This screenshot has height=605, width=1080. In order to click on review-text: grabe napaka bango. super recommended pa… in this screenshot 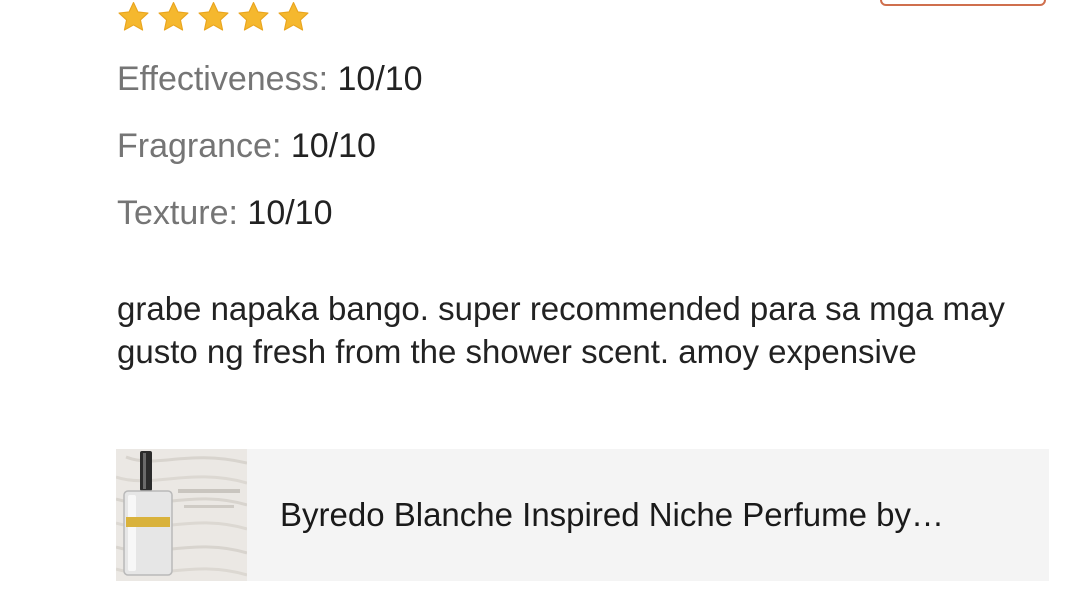, I will do `click(561, 330)`.